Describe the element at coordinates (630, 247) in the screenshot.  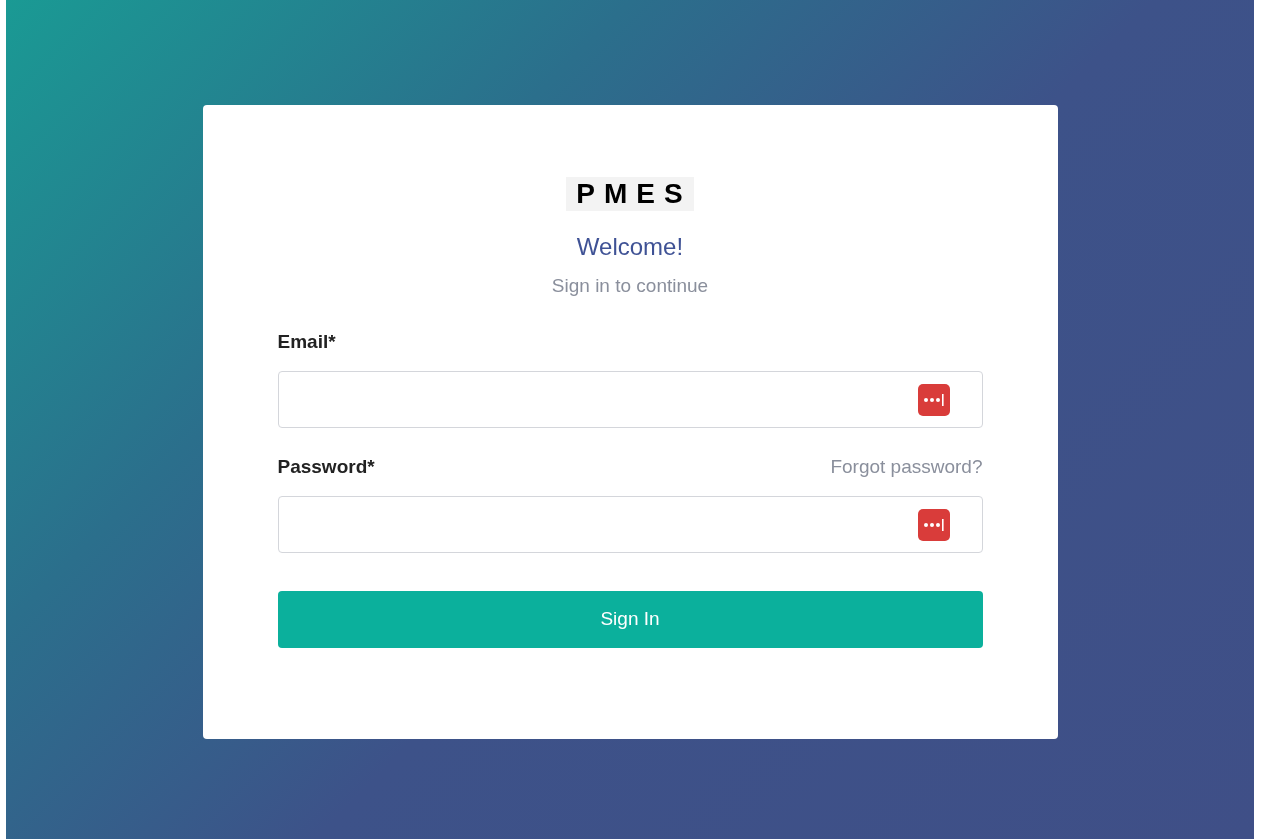
I see `welcome-heading: Welcome!` at that location.